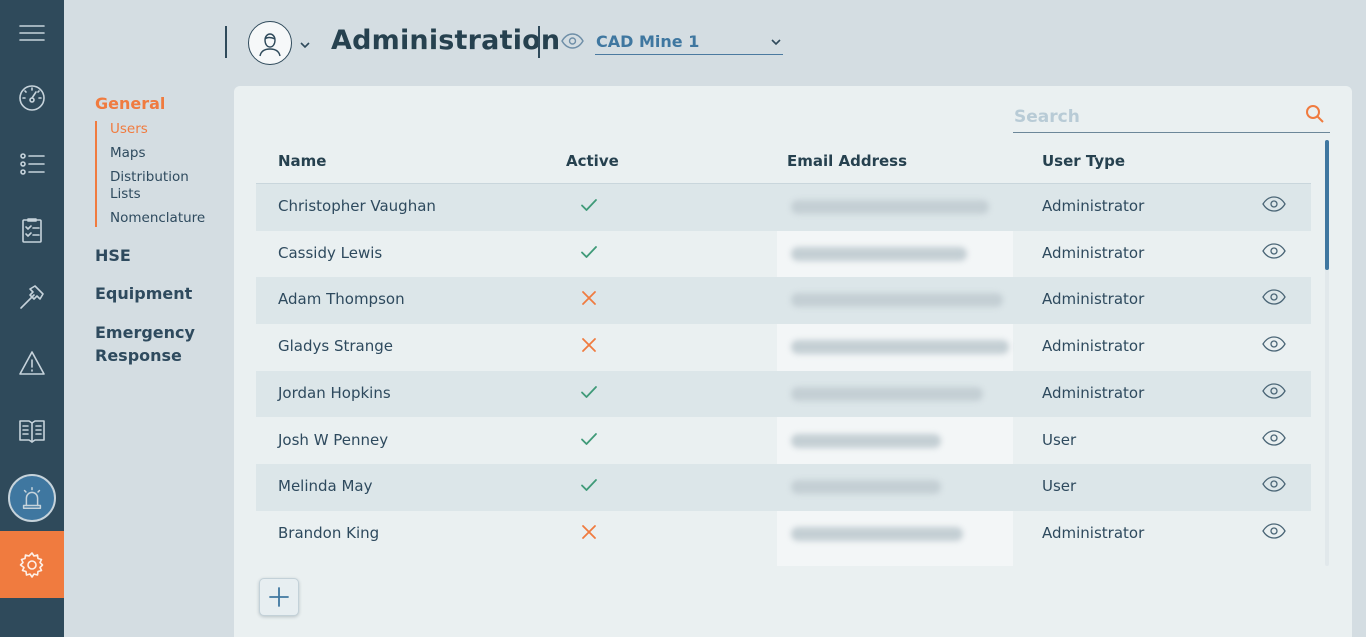  Describe the element at coordinates (330, 252) in the screenshot. I see `user-name: Cassidy Lewis` at that location.